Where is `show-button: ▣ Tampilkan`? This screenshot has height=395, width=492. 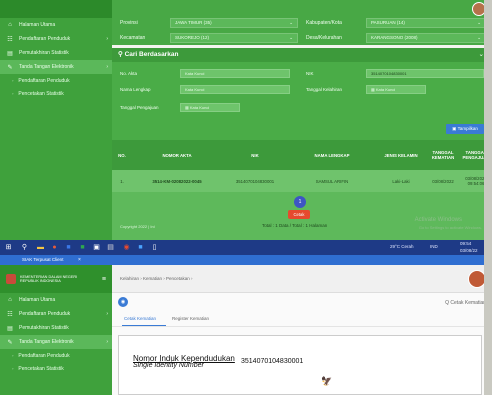 show-button: ▣ Tampilkan is located at coordinates (465, 129).